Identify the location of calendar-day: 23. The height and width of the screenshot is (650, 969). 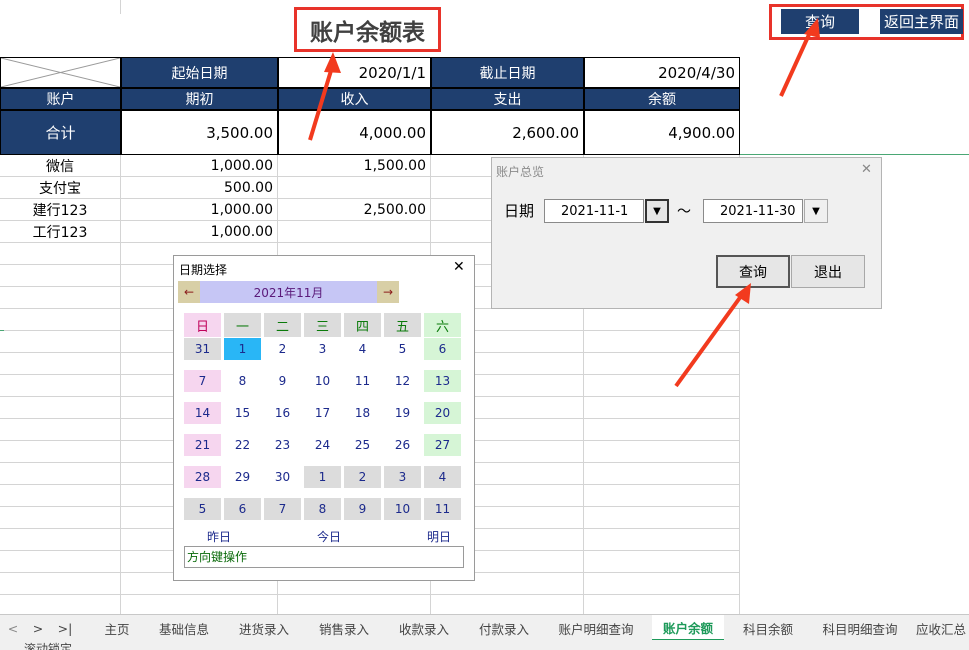
(282, 445).